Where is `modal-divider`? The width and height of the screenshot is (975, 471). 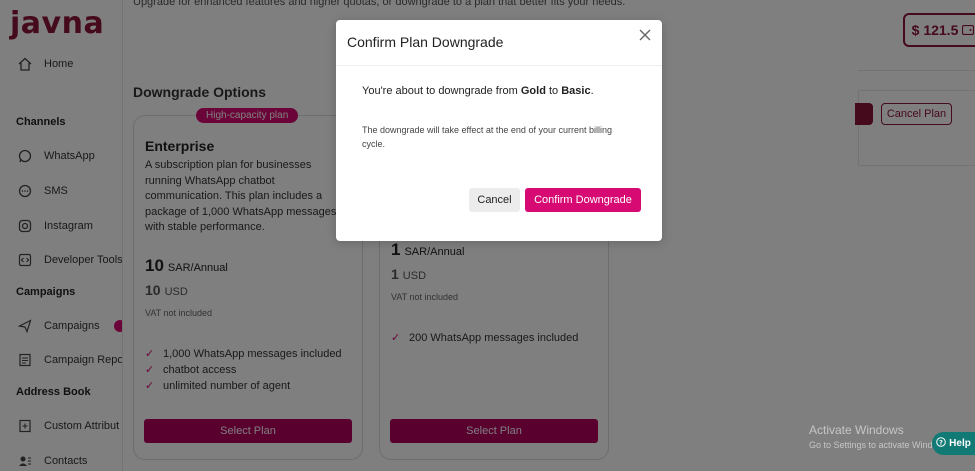 modal-divider is located at coordinates (499, 65).